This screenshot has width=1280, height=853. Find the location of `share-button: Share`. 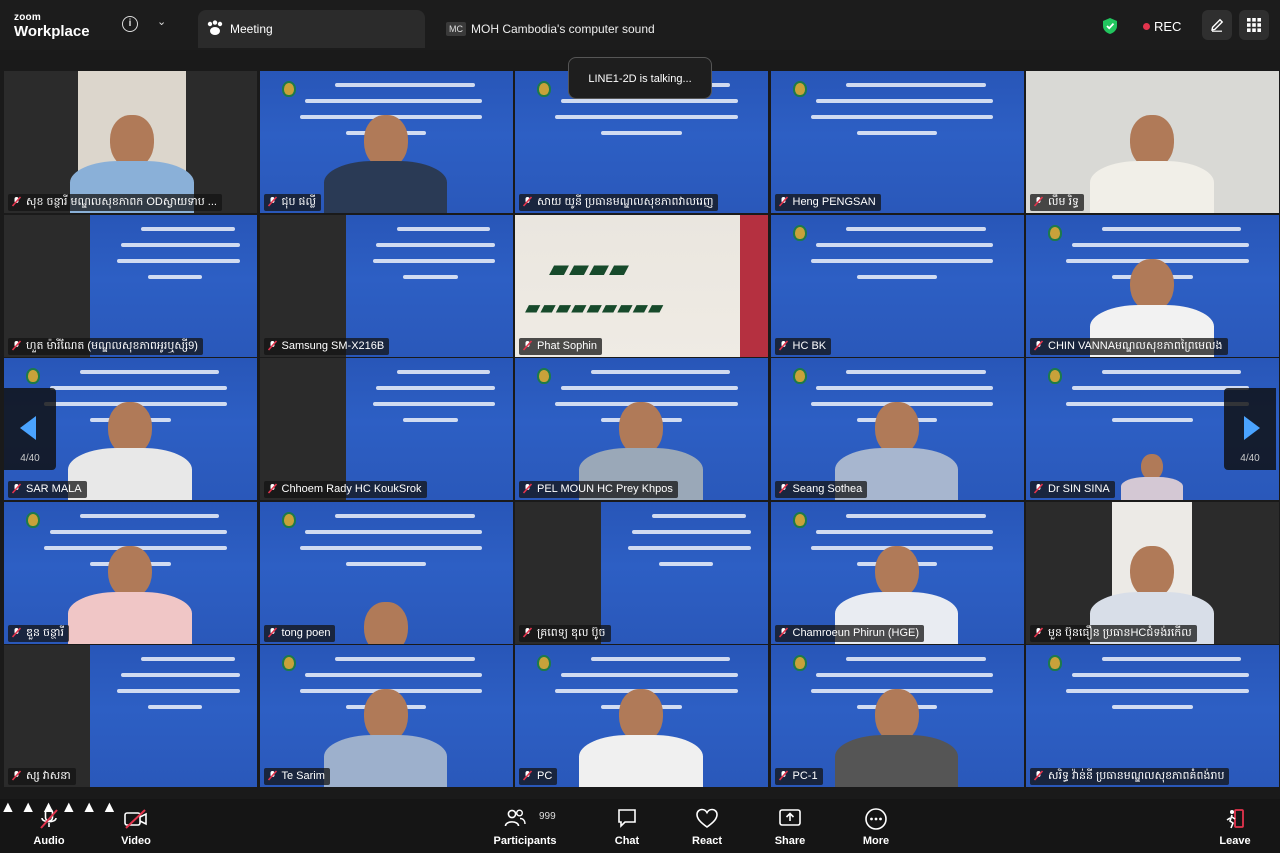

share-button: Share is located at coordinates (790, 826).